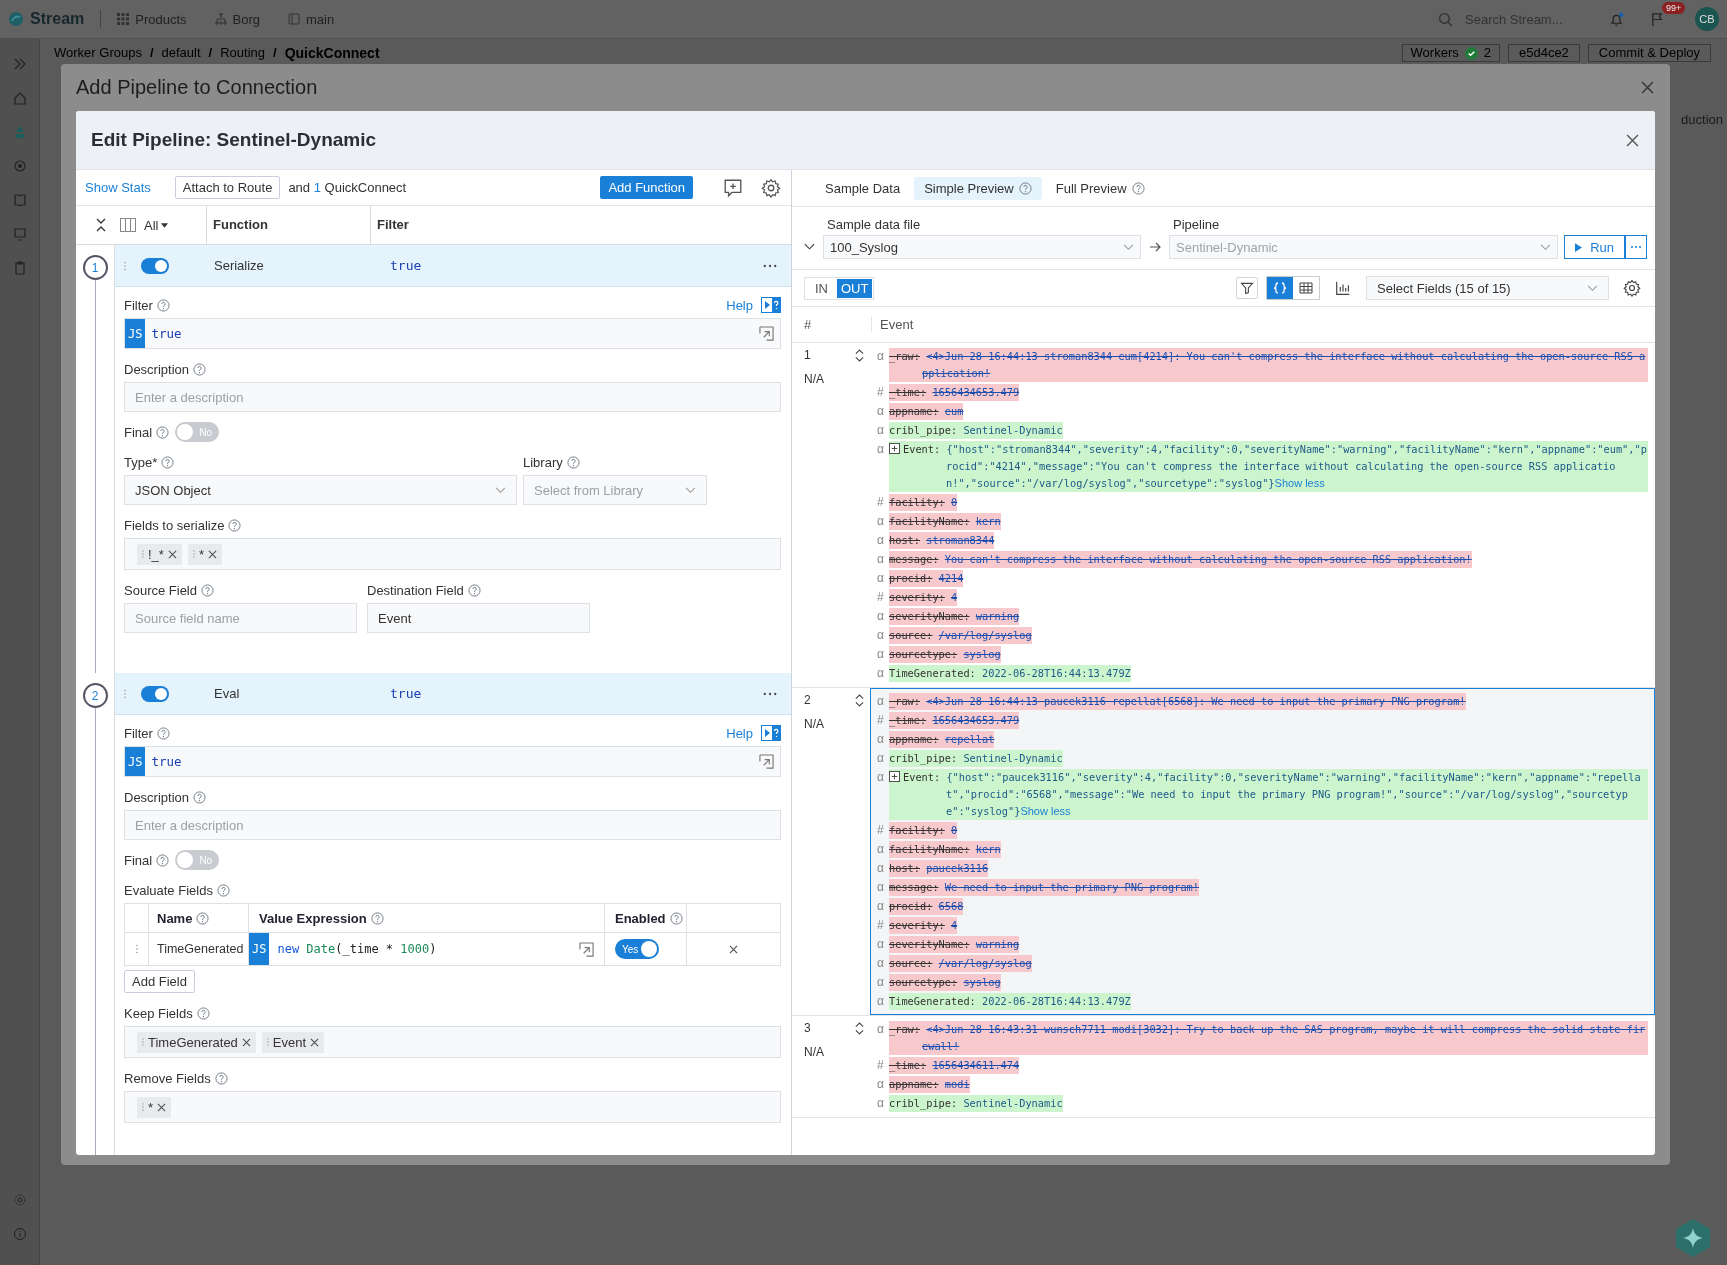 The height and width of the screenshot is (1265, 1727). Describe the element at coordinates (978, 188) in the screenshot. I see `preview-tab: Simple Preview` at that location.